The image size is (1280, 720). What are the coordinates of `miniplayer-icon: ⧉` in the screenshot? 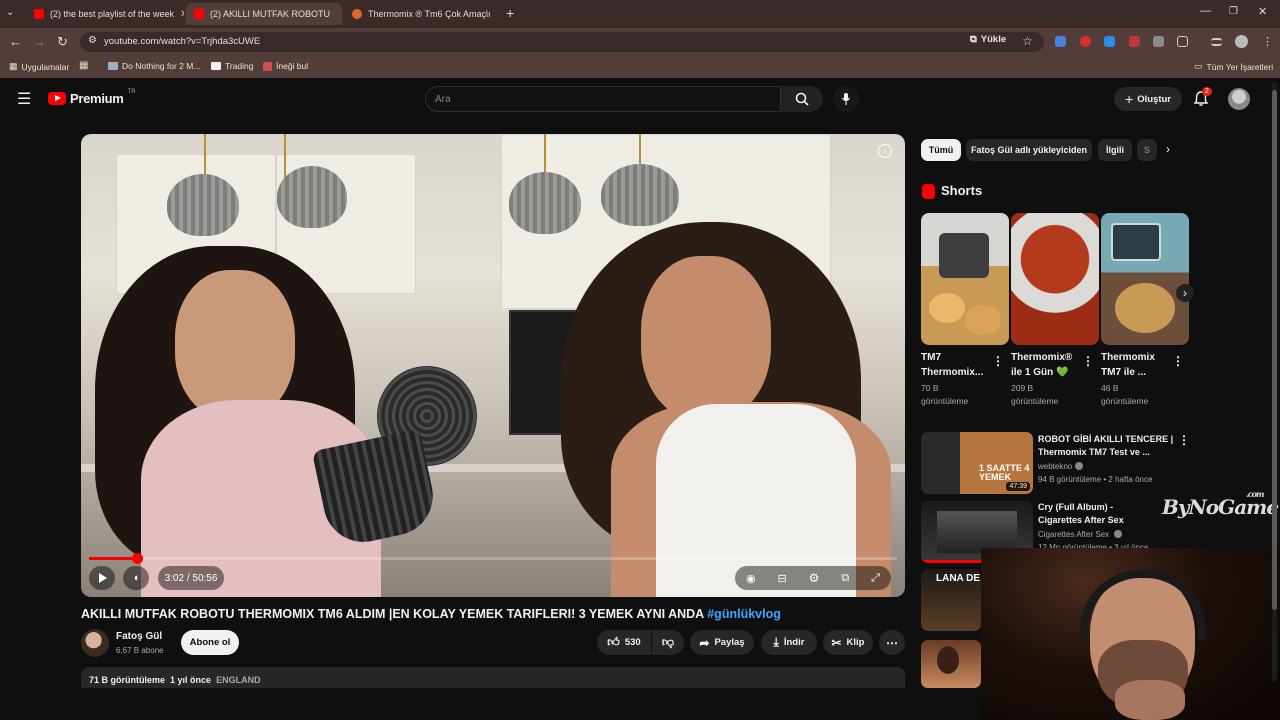 It's located at (845, 578).